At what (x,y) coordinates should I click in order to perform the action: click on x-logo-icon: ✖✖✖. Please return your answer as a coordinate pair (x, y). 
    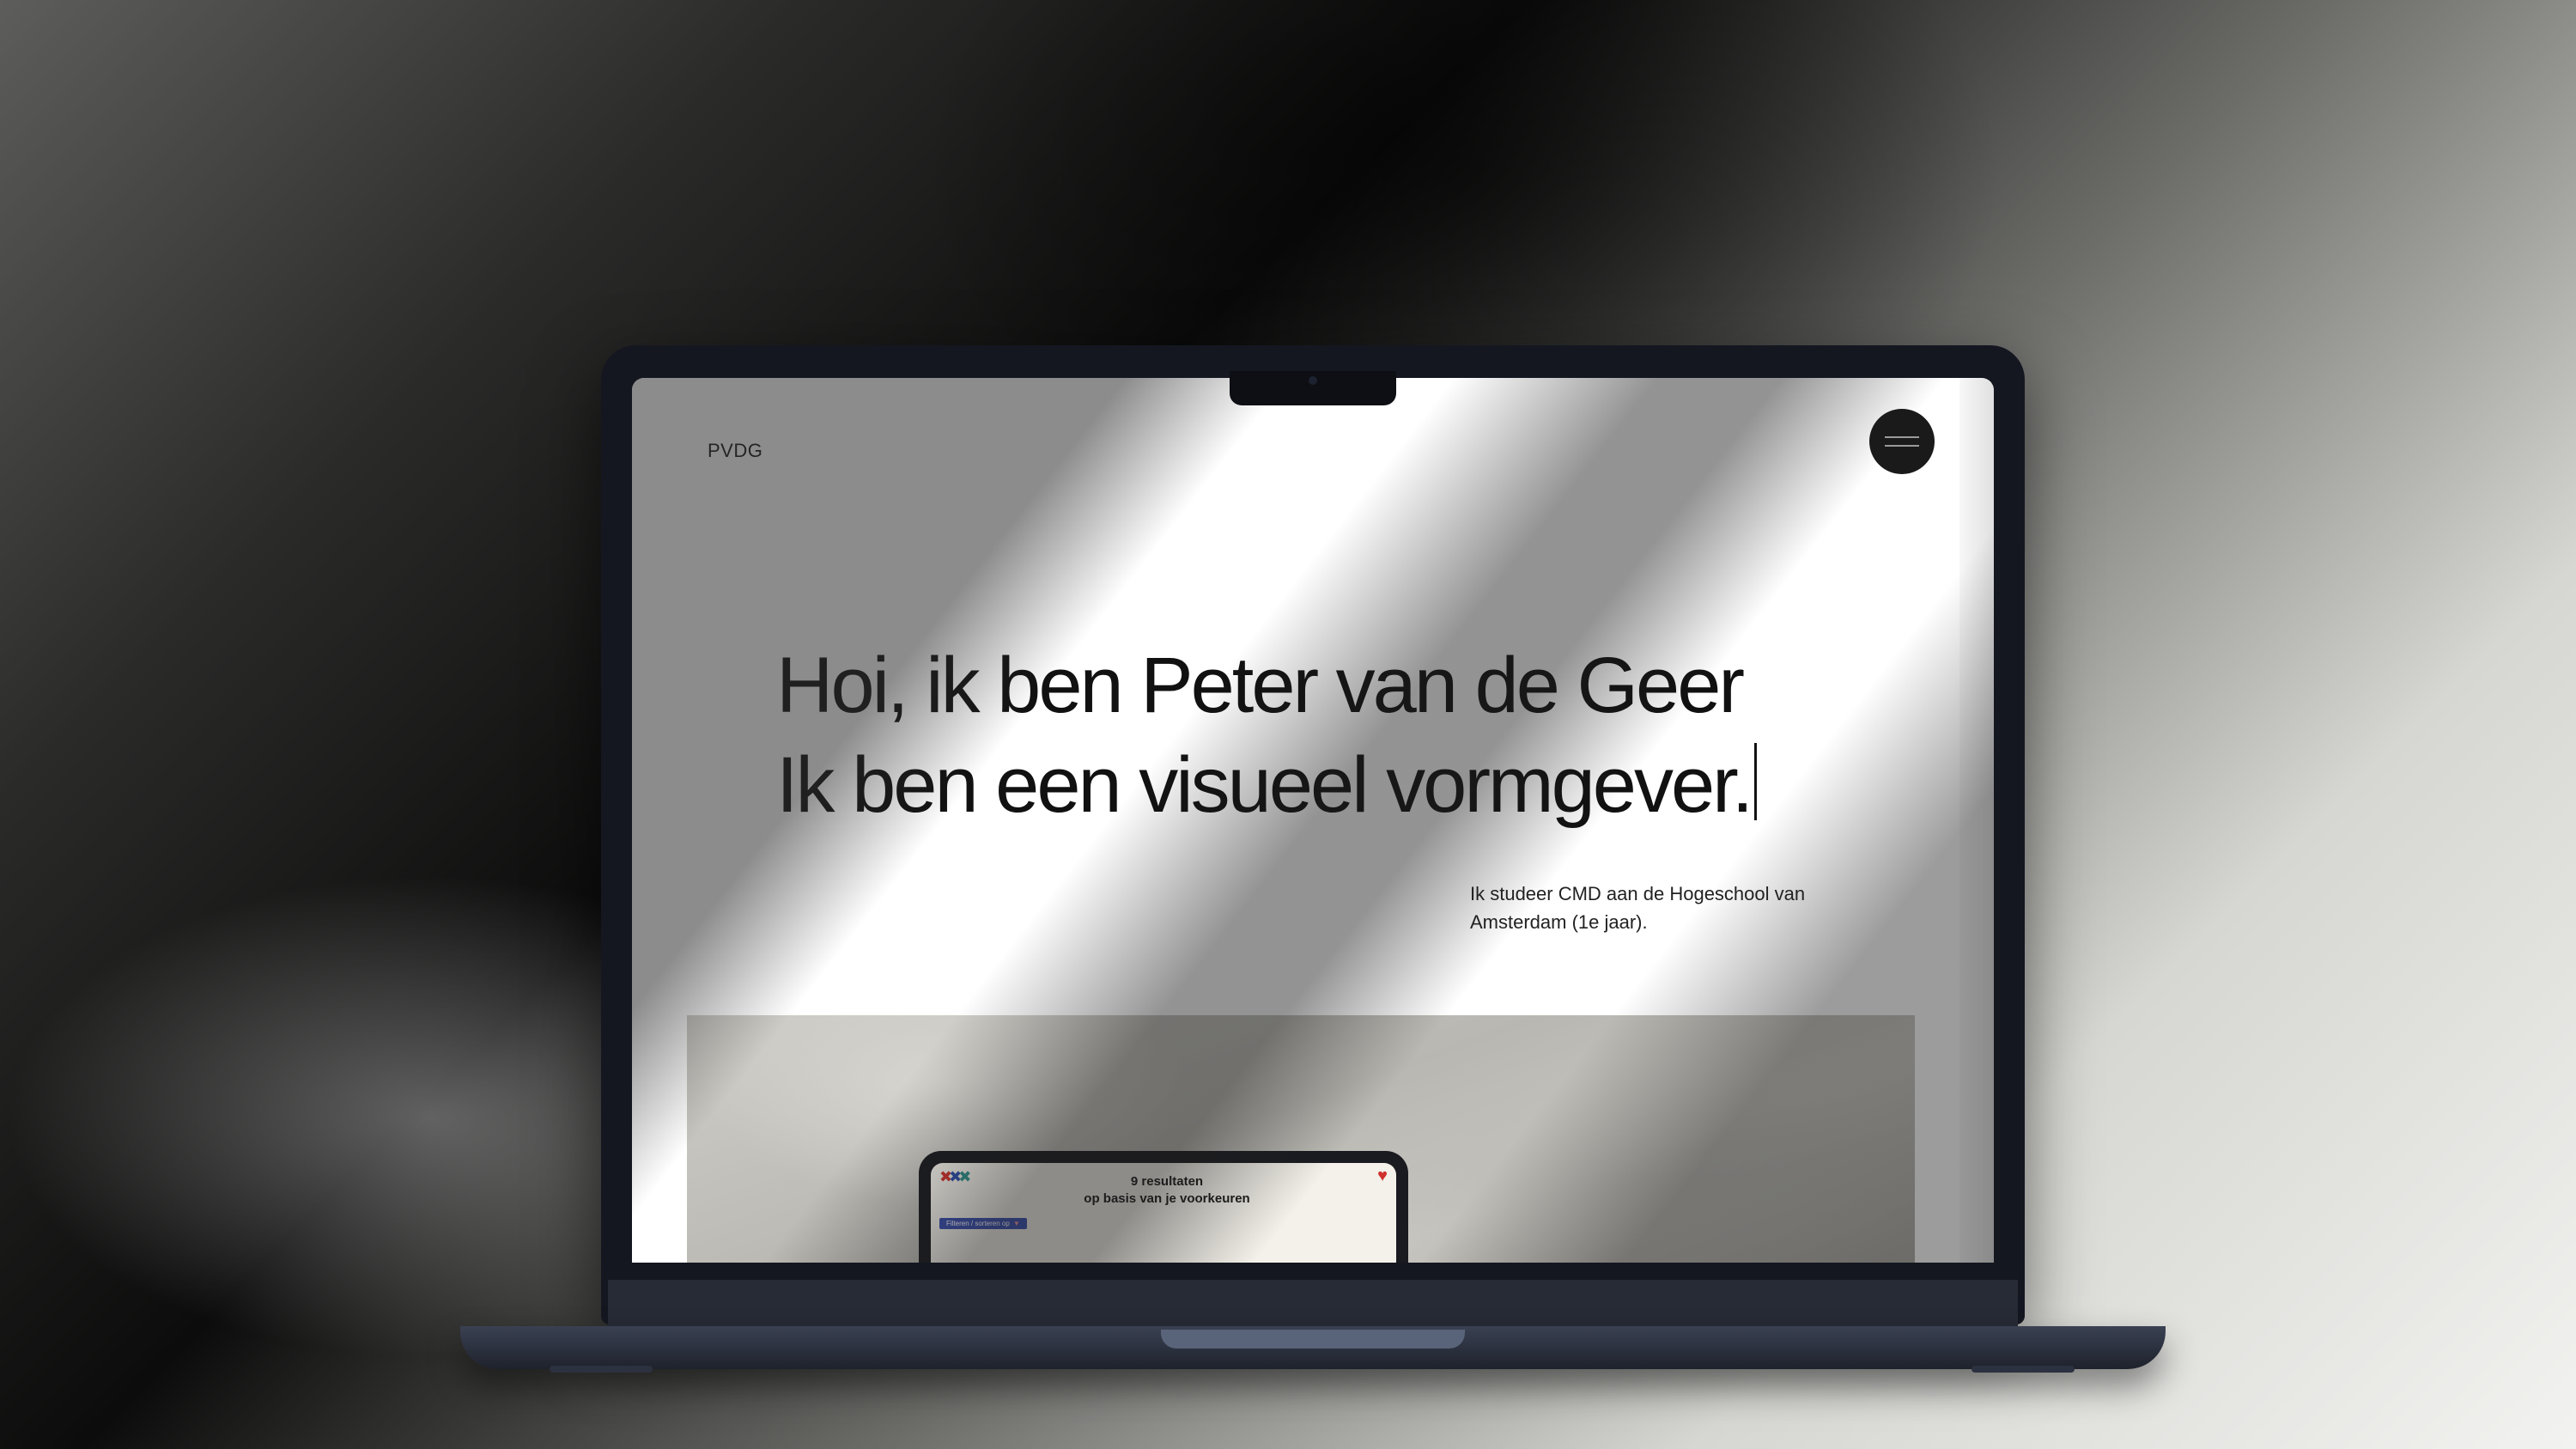
    Looking at the image, I should click on (955, 1176).